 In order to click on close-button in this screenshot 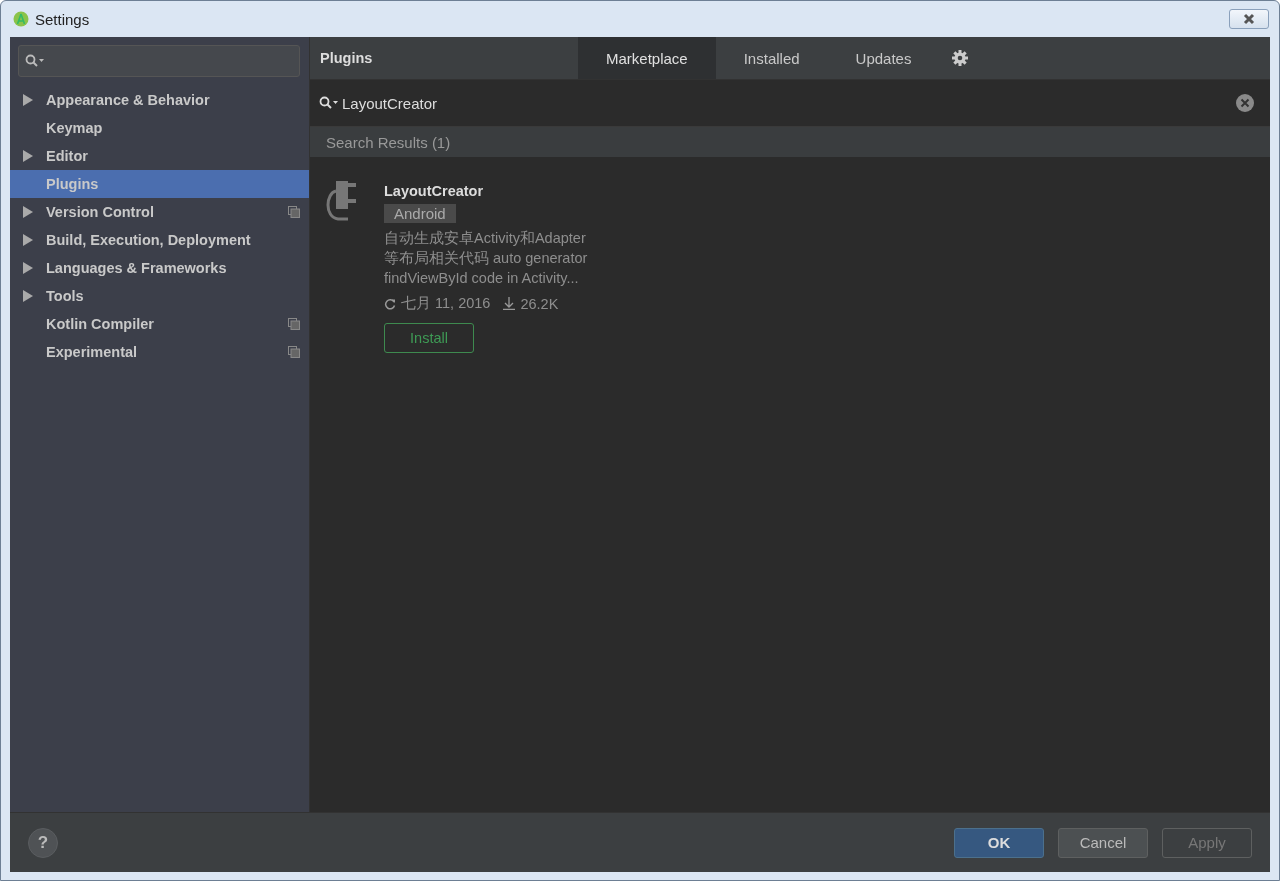, I will do `click(1249, 19)`.